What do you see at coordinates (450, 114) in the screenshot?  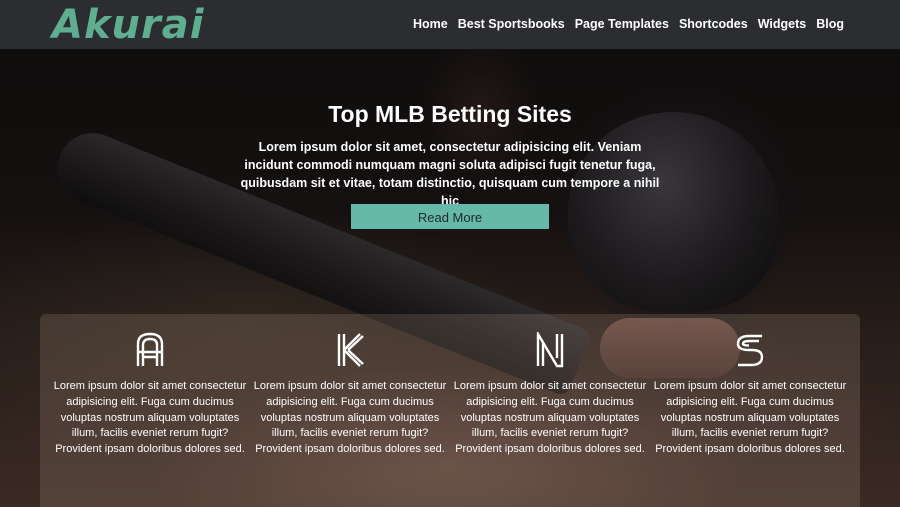 I see `hero-title: Top MLB Betting Sites` at bounding box center [450, 114].